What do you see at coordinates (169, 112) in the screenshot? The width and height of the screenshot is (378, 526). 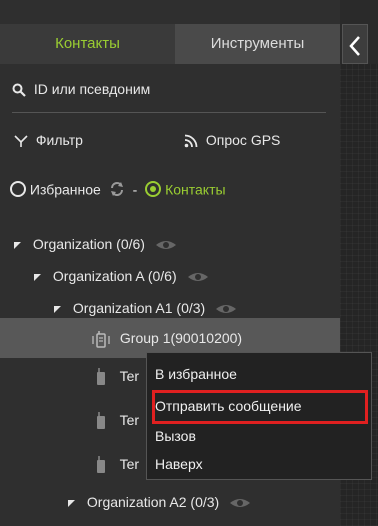 I see `divider` at bounding box center [169, 112].